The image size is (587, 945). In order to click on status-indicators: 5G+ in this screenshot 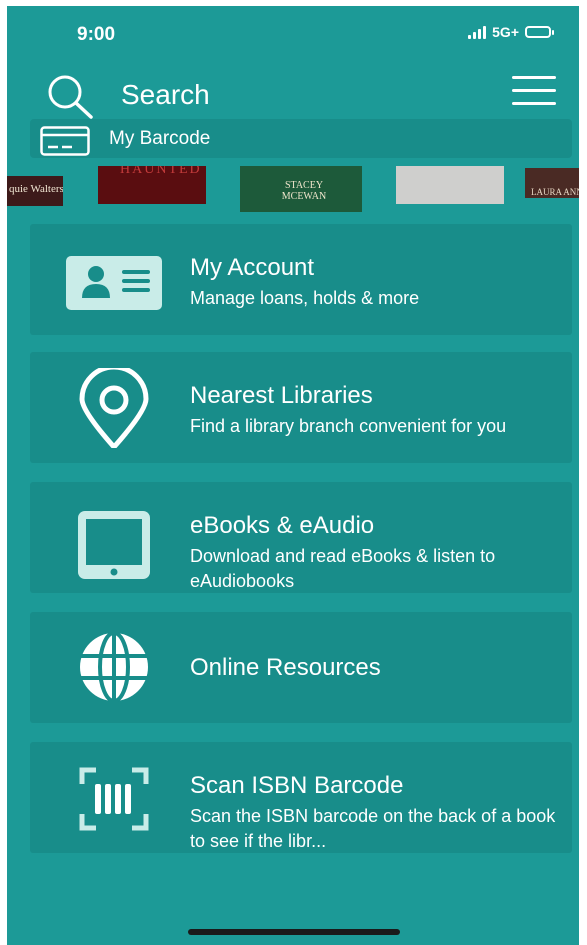, I will do `click(511, 32)`.